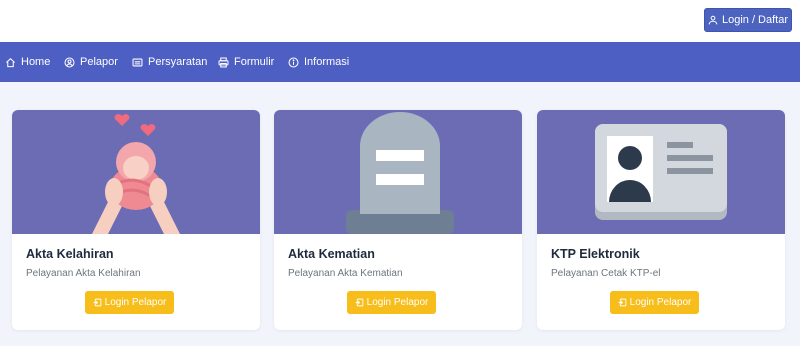 Image resolution: width=800 pixels, height=346 pixels. What do you see at coordinates (331, 254) in the screenshot?
I see `card-title: Akta Kematian` at bounding box center [331, 254].